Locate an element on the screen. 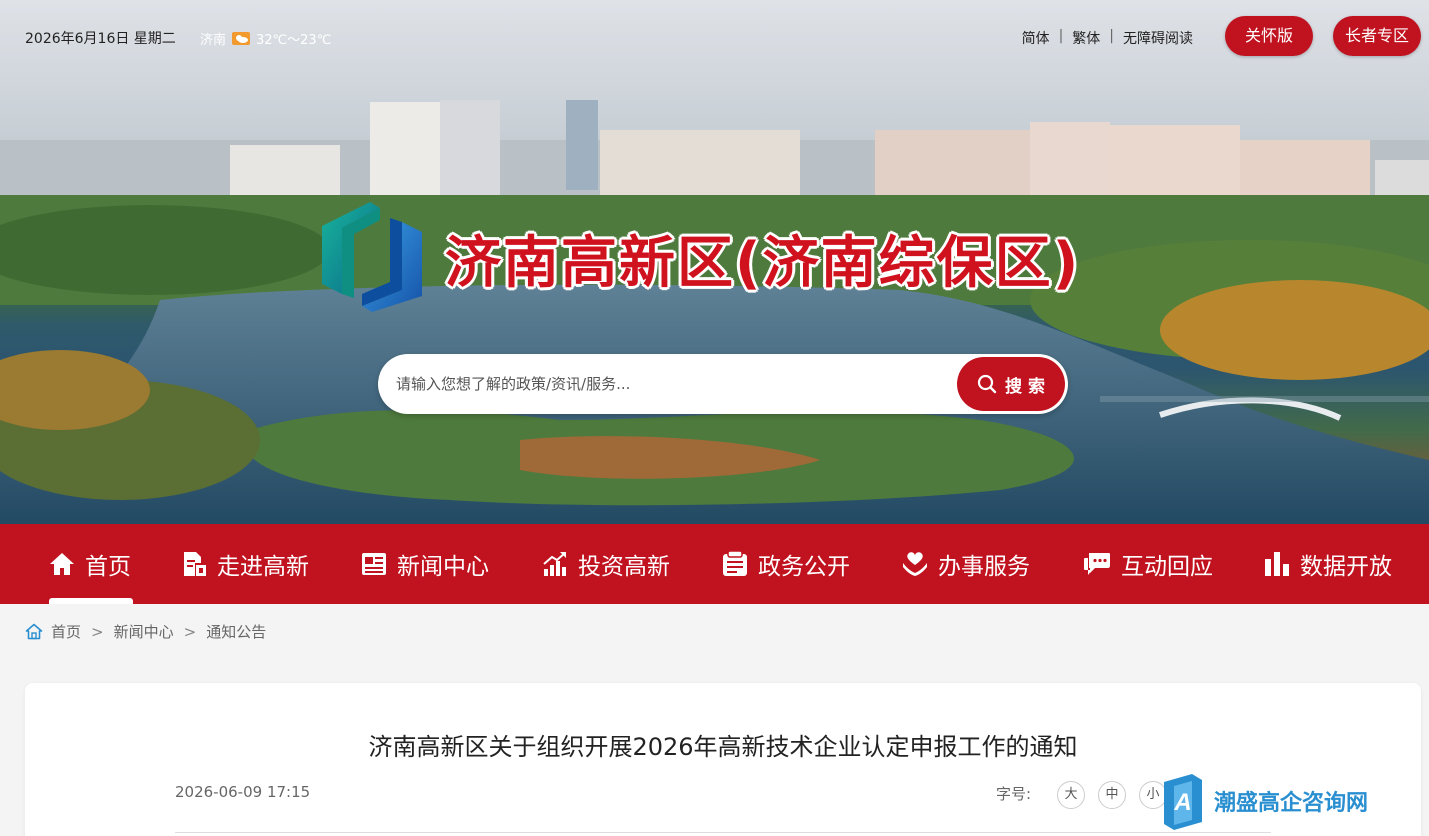  language-switcher: 简体 | 繁体 | 无障碍阅读 is located at coordinates (1107, 38).